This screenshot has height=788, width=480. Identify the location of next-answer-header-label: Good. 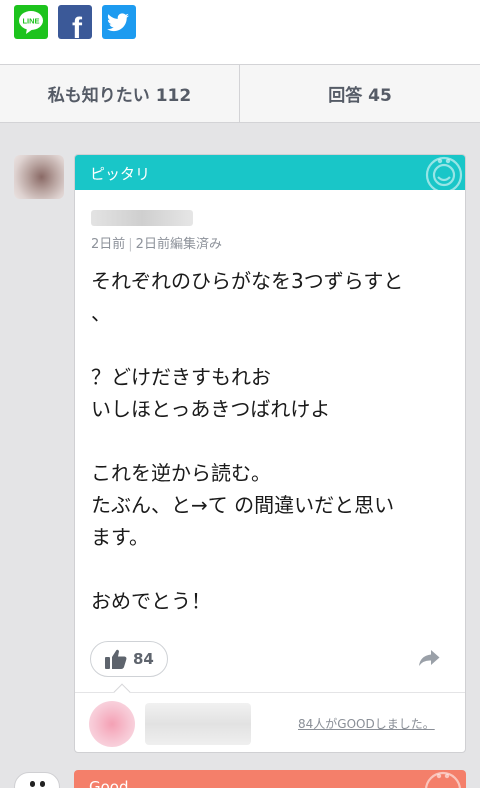
(109, 783).